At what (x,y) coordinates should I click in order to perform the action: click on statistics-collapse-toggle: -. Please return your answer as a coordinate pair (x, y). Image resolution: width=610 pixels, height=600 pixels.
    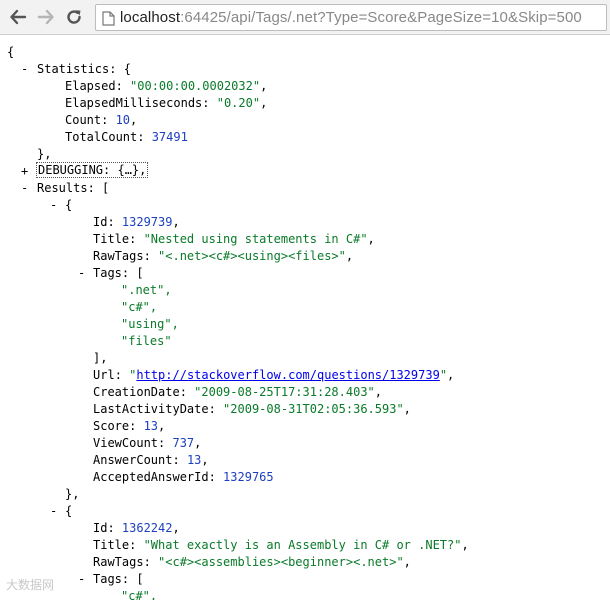
    Looking at the image, I should click on (24, 69).